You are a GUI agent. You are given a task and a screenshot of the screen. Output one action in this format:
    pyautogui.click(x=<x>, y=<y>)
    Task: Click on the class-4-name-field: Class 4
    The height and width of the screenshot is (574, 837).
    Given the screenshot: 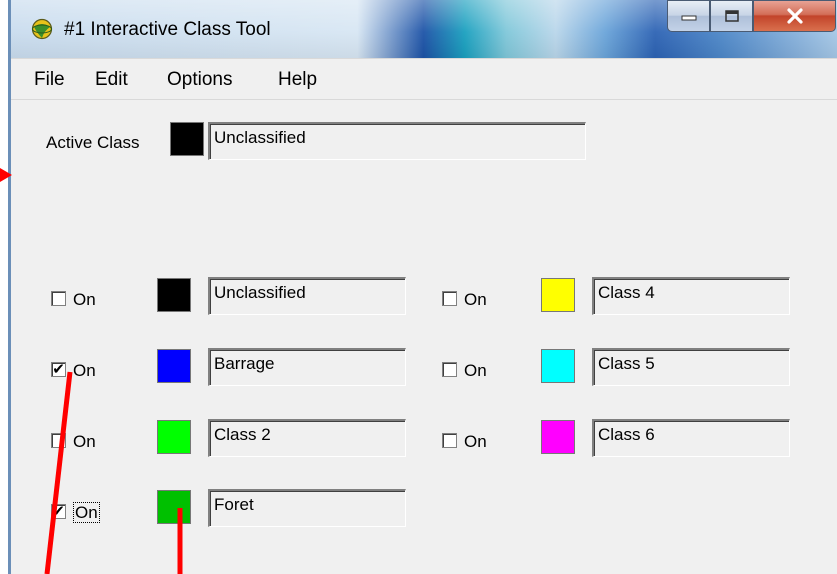 What is the action you would take?
    pyautogui.click(x=691, y=296)
    